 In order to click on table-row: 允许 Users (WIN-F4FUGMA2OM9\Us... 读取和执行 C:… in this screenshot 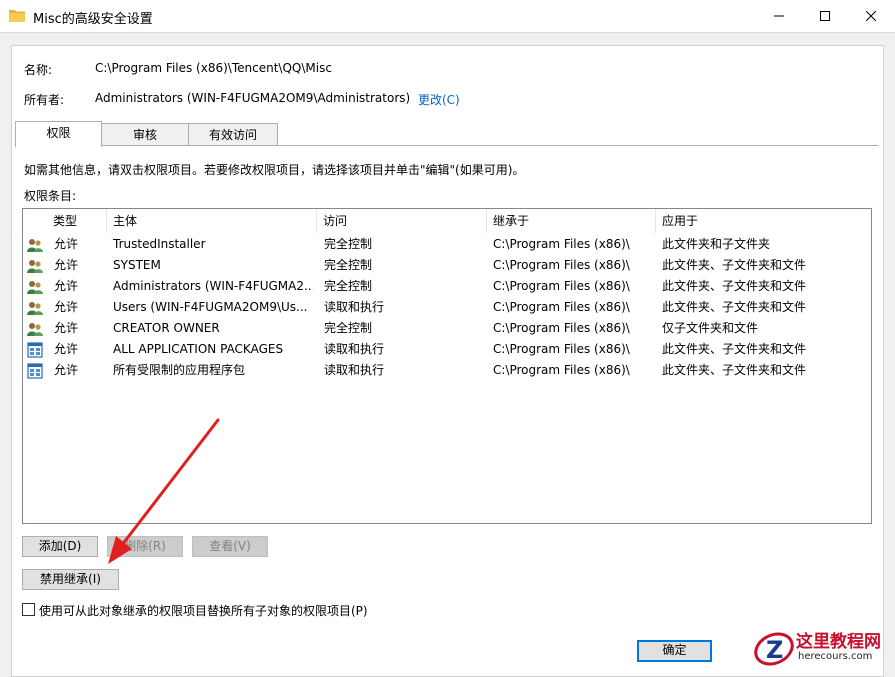, I will do `click(447, 307)`.